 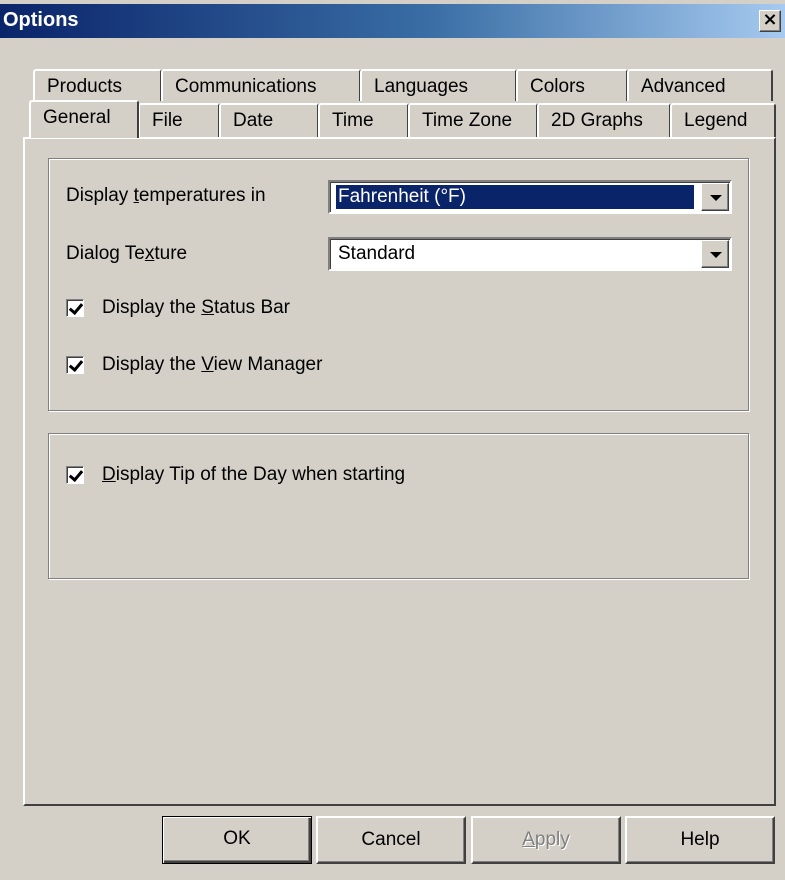 I want to click on dialog-texture-select: Standard, so click(x=530, y=254).